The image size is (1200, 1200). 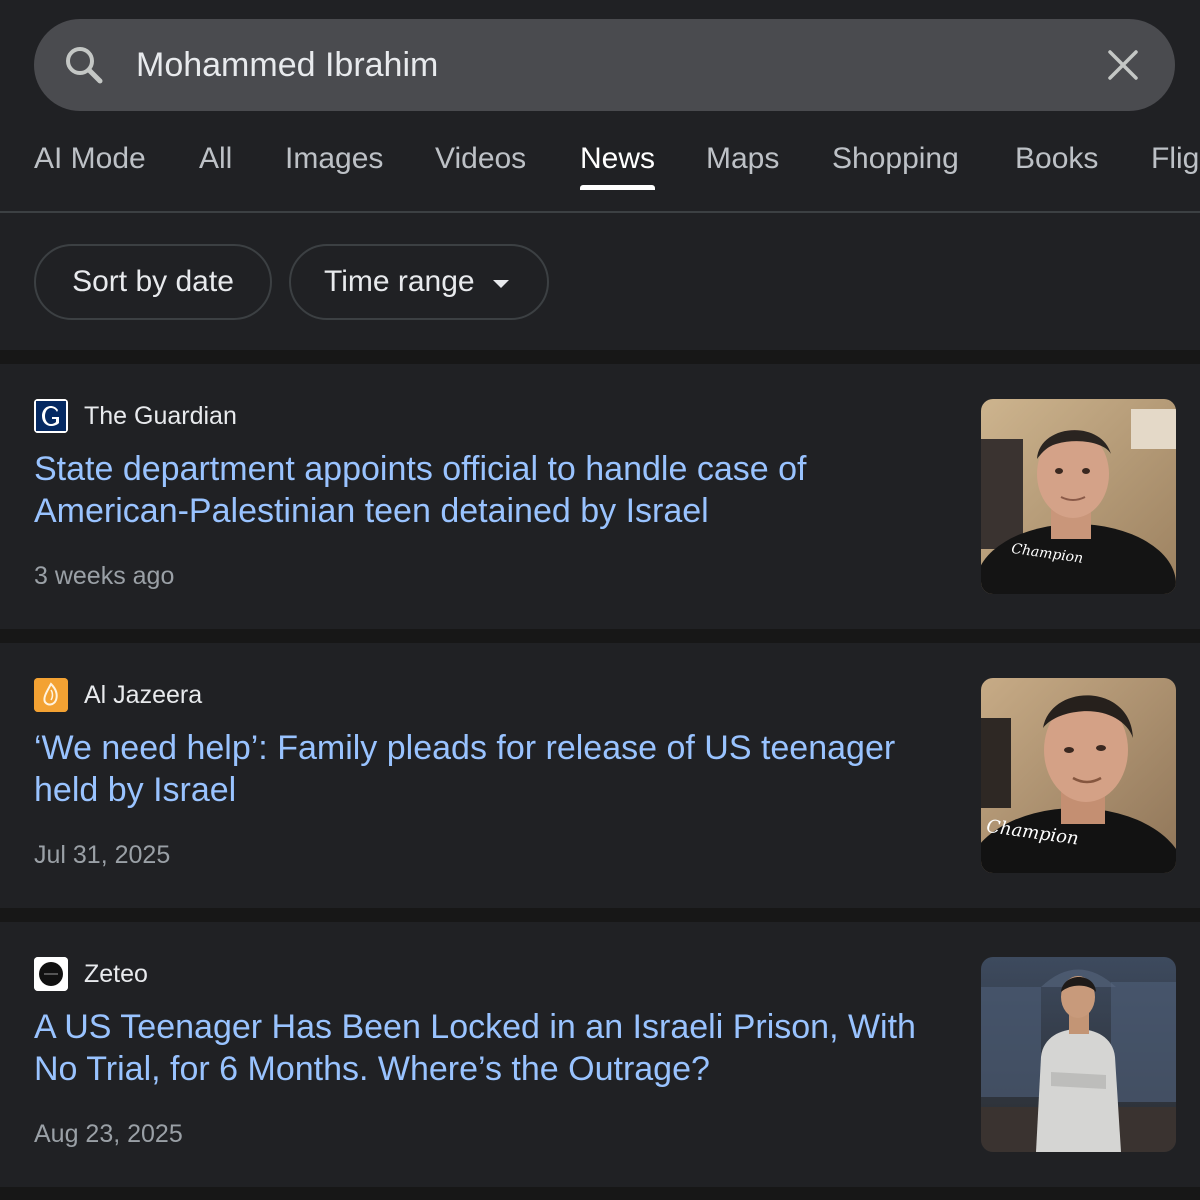 I want to click on close-icon, so click(x=1123, y=65).